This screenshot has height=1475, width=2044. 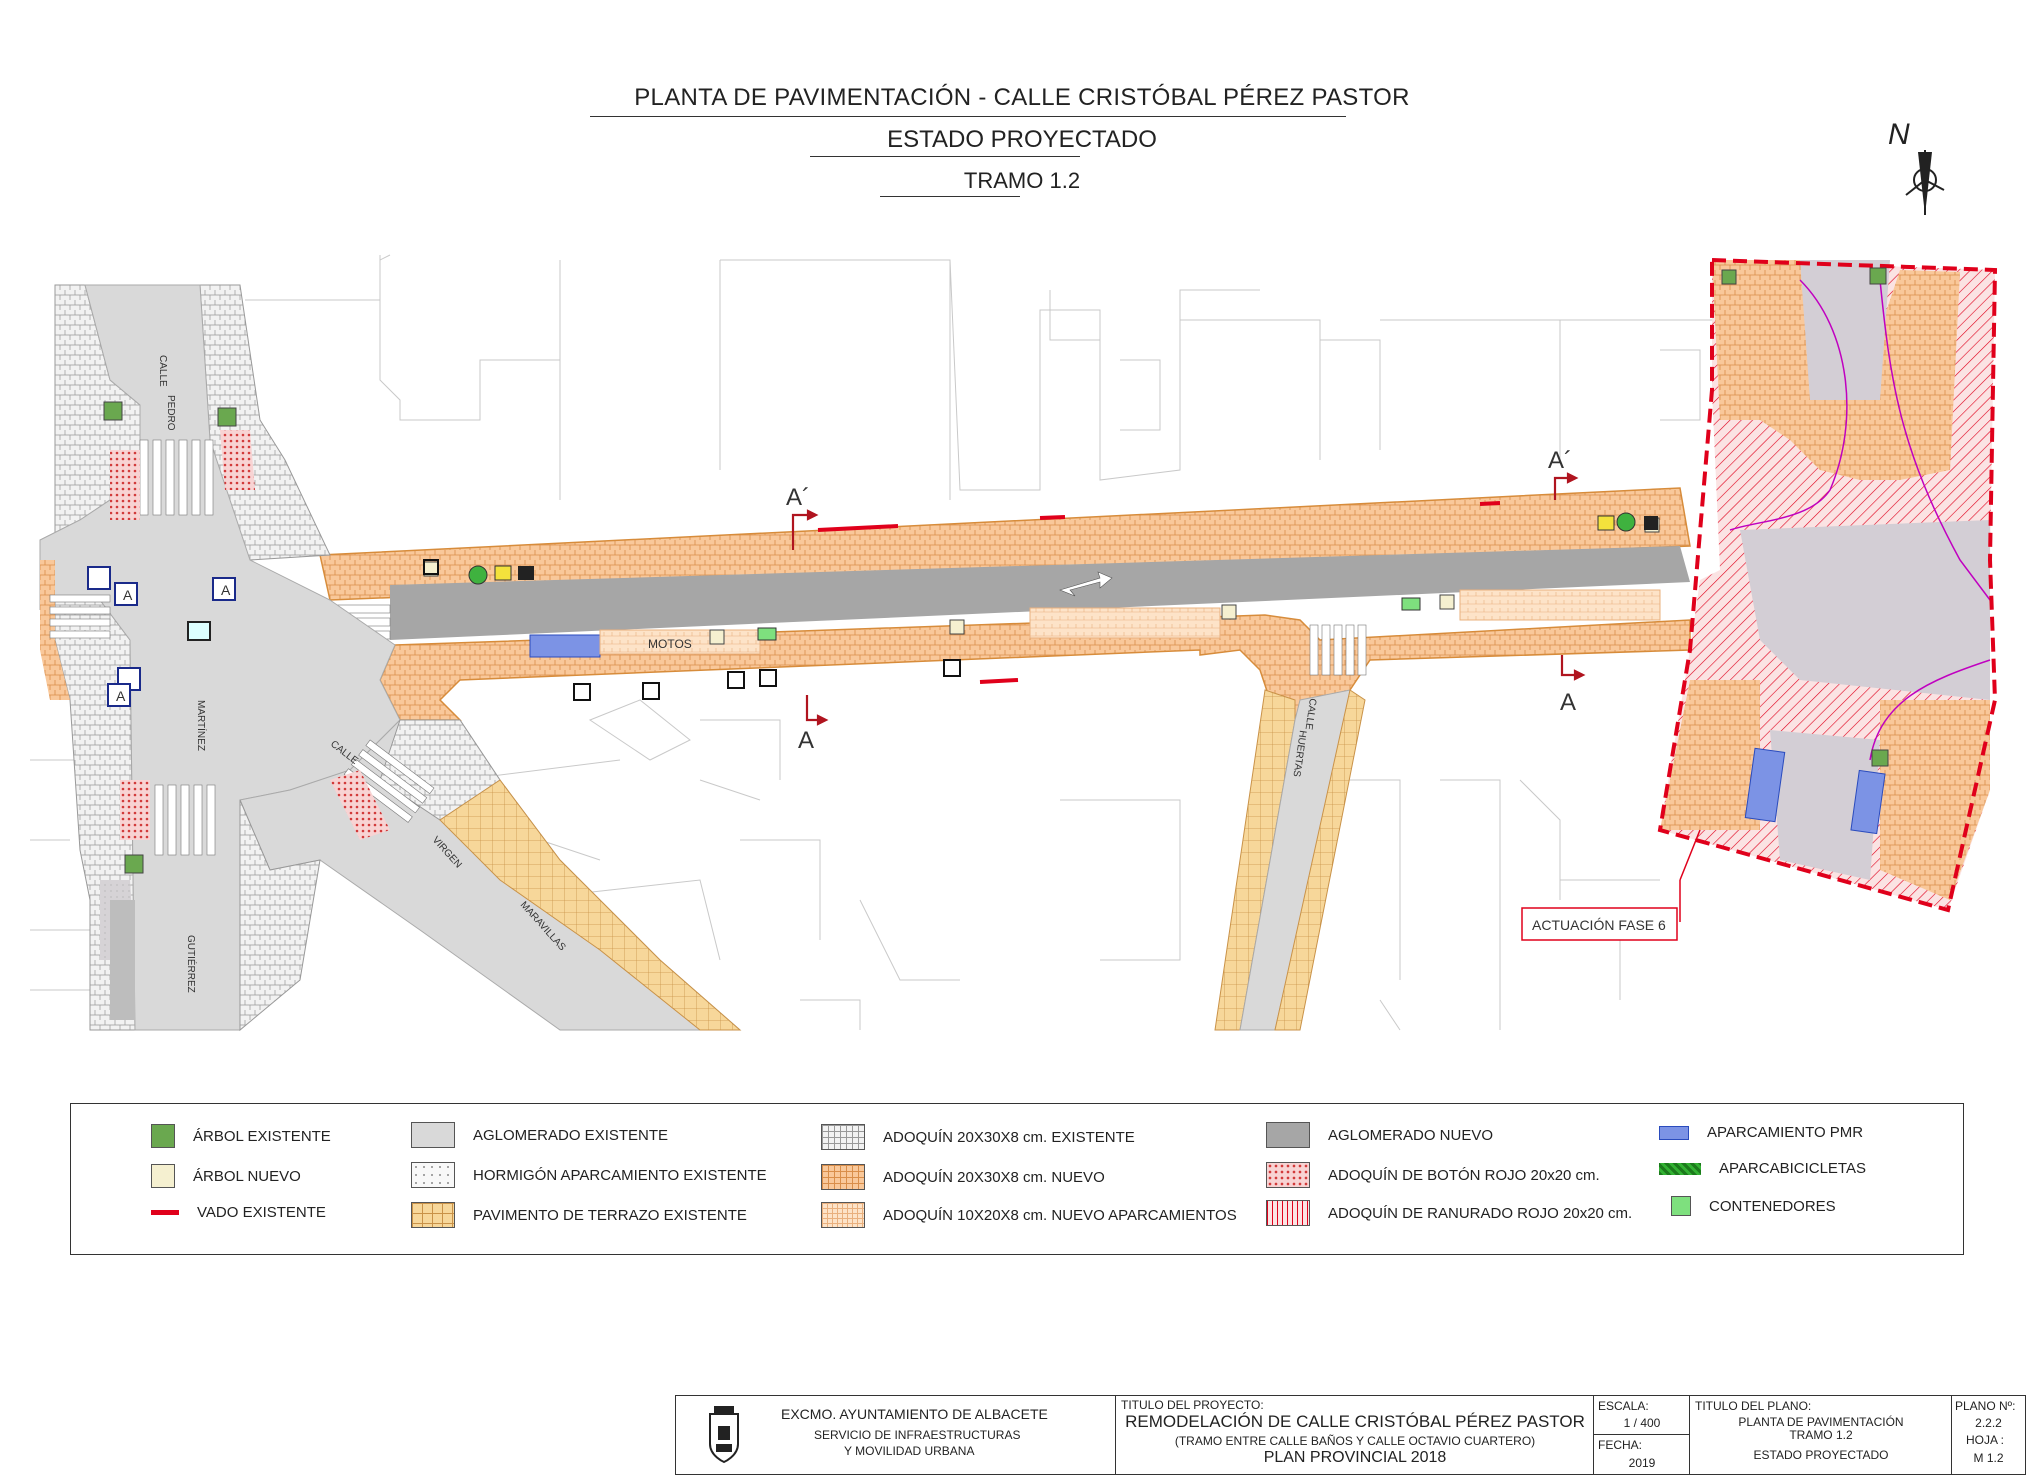 I want to click on plano-heading: PLANO Nº:, so click(x=1985, y=1406).